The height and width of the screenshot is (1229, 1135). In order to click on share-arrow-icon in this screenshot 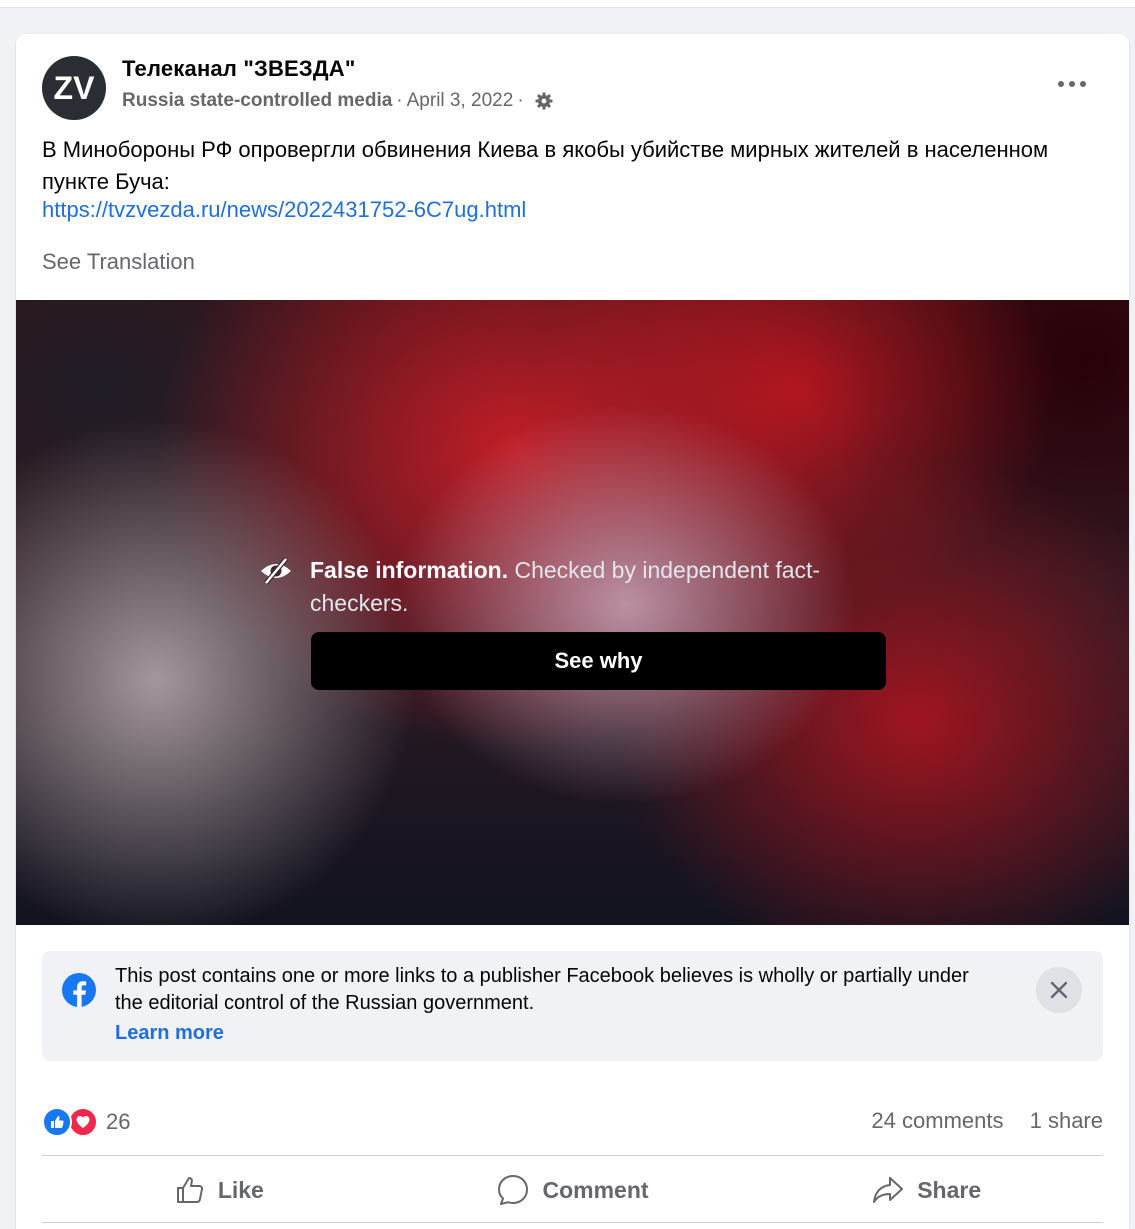, I will do `click(888, 1190)`.